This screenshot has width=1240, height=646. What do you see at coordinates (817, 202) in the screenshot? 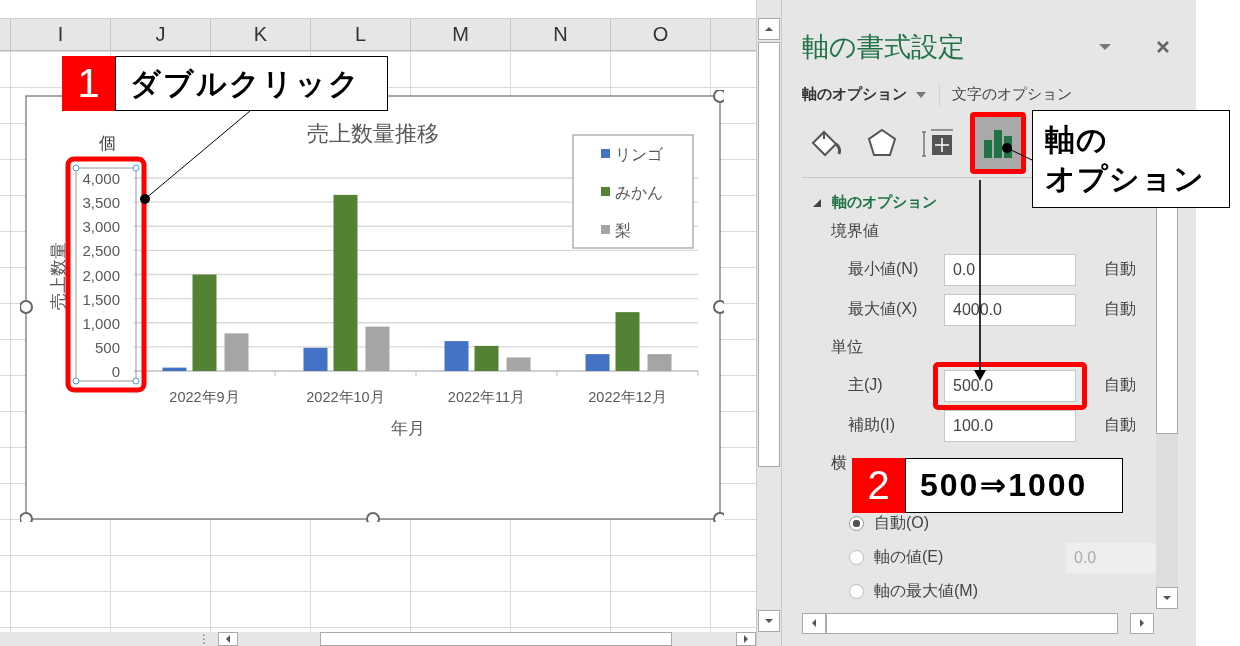
I see `collapse-icon` at bounding box center [817, 202].